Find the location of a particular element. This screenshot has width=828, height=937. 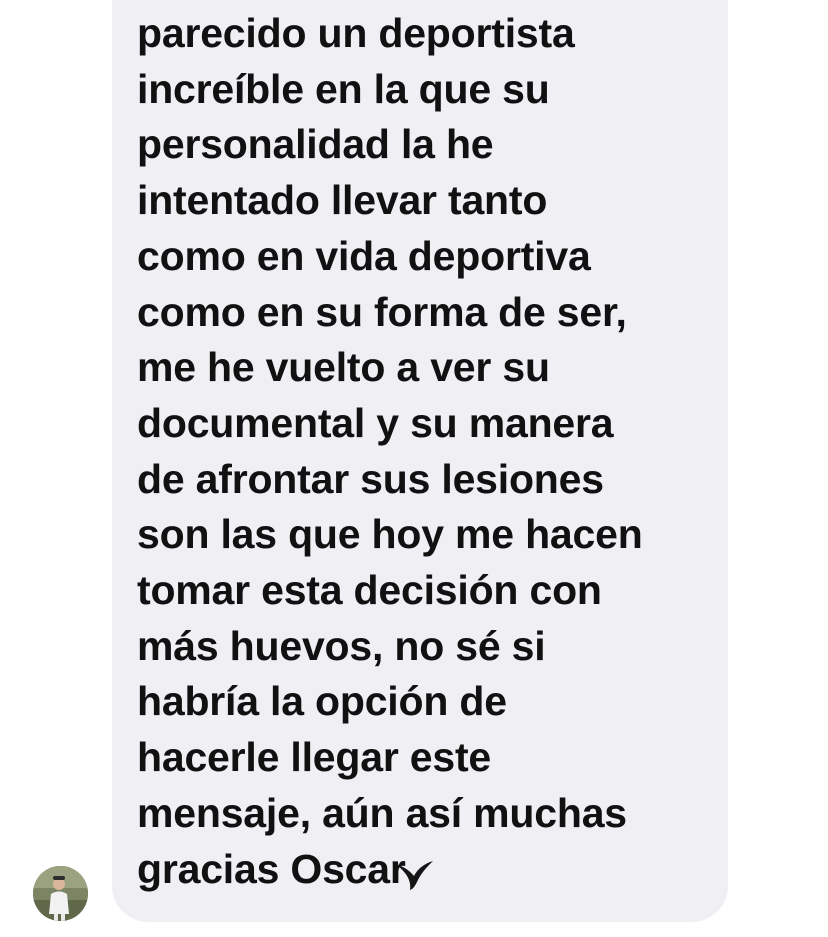

message-line: tomar esta decisión con is located at coordinates (369, 590).